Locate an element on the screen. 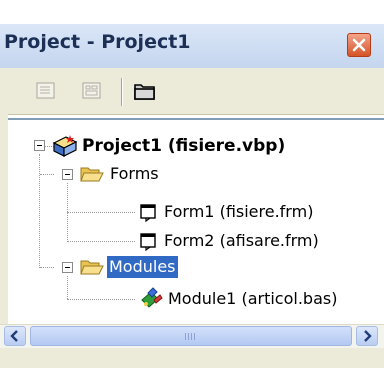 This screenshot has height=368, width=384. scroll-right-button is located at coordinates (367, 336).